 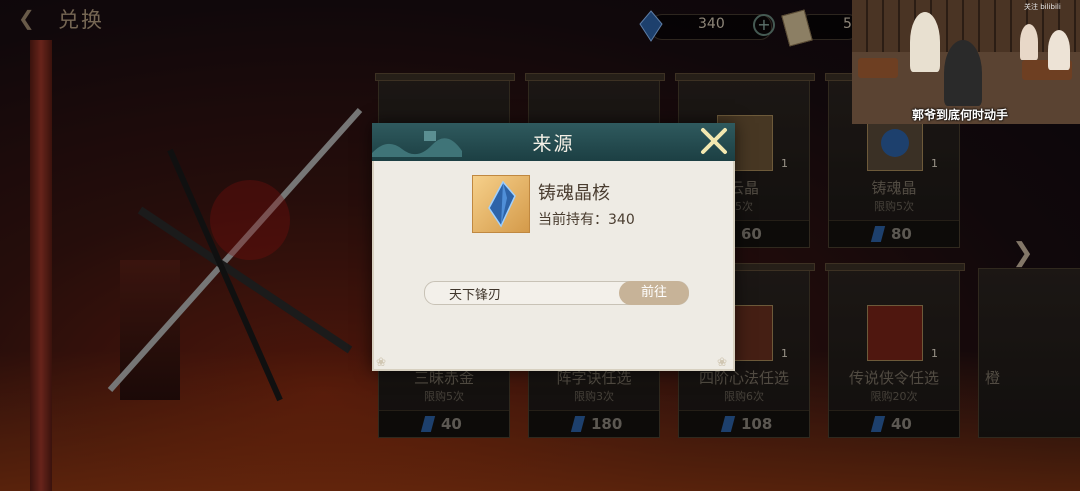 I want to click on item-icon, so click(x=501, y=204).